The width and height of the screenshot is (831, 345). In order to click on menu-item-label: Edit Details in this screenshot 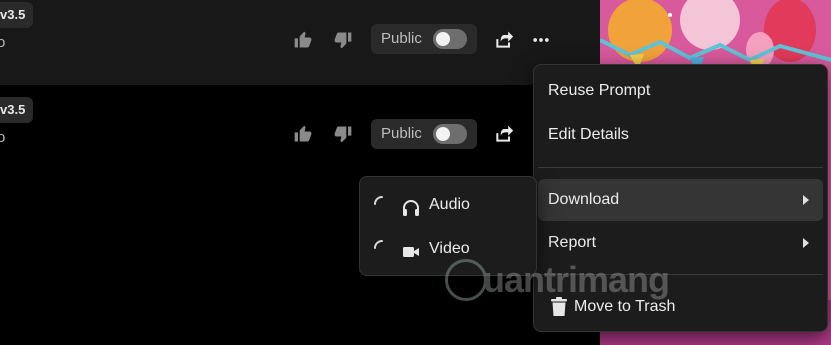, I will do `click(588, 134)`.